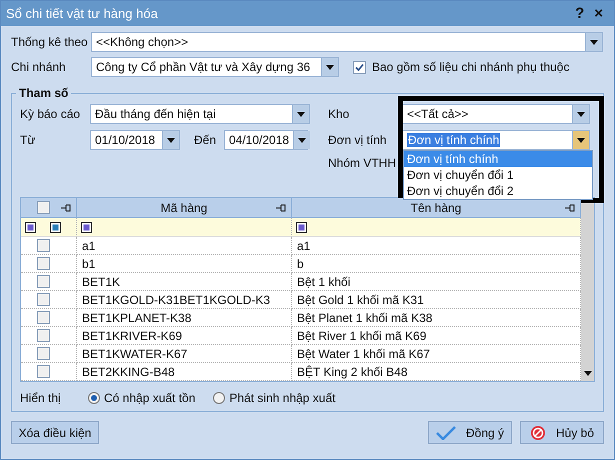 The height and width of the screenshot is (460, 615). I want to click on combo-value: Công ty Cổ phần Vật tư và Xây dựng 36, so click(203, 67).